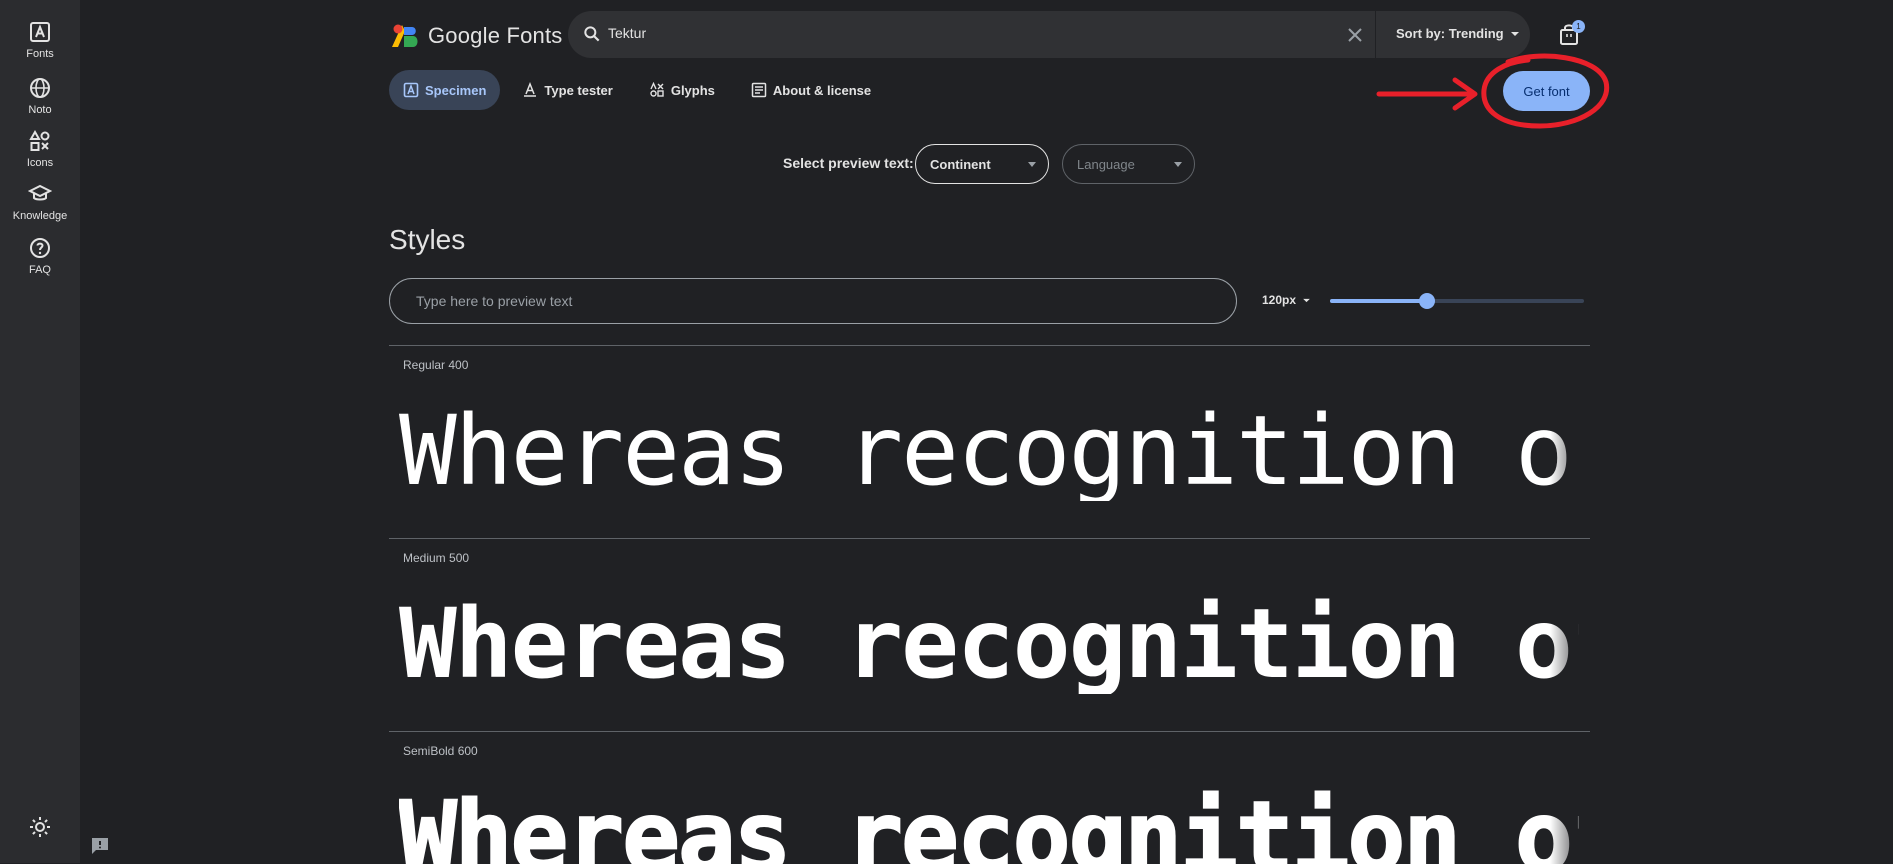  I want to click on search-input: Tektur, so click(627, 33).